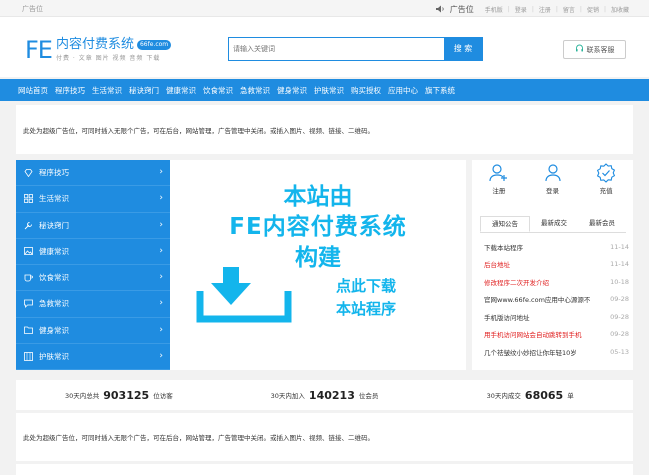 Image resolution: width=649 pixels, height=475 pixels. What do you see at coordinates (70, 90) in the screenshot?
I see `nav-item-tips: 程序技巧` at bounding box center [70, 90].